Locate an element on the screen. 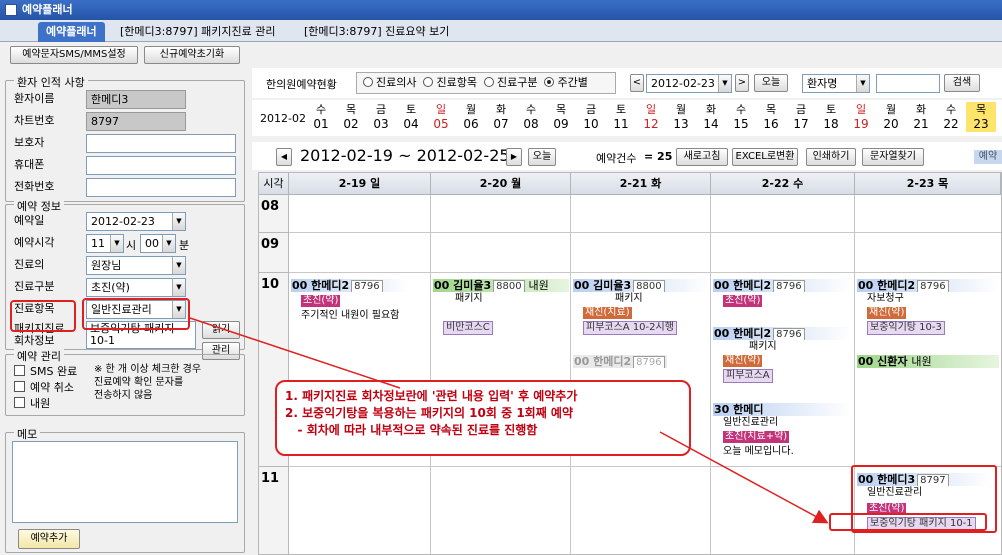 Image resolution: width=1002 pixels, height=555 pixels. arrow-to-callout is located at coordinates (295, 353).